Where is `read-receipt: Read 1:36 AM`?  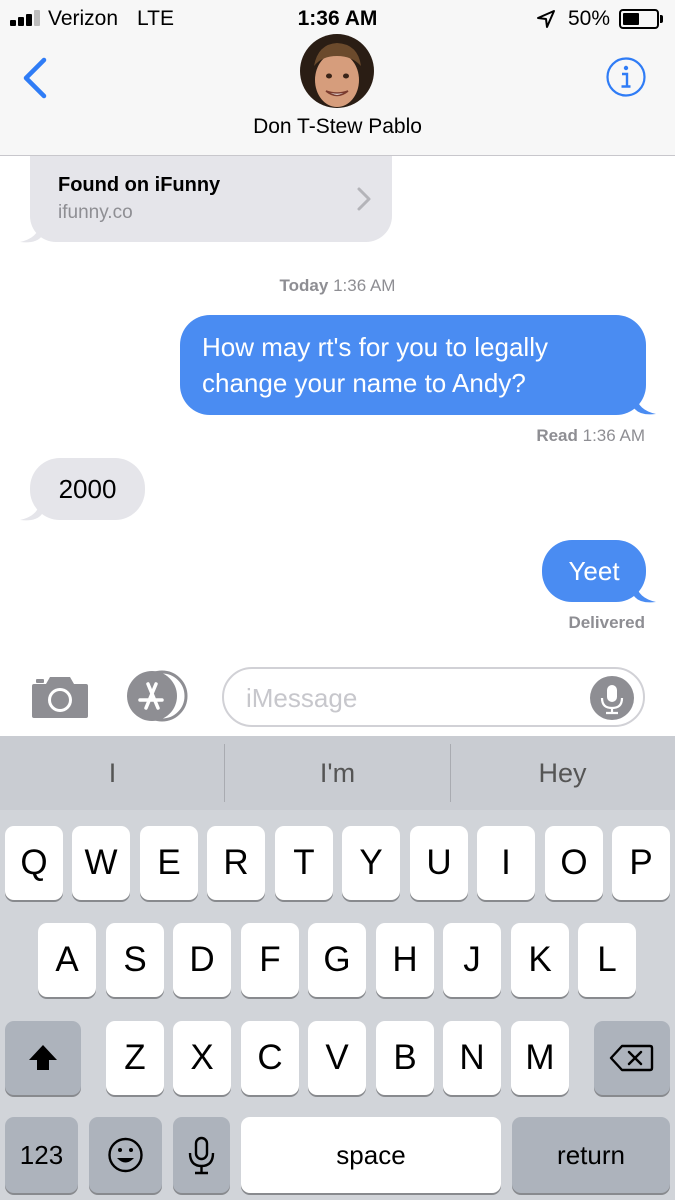
read-receipt: Read 1:36 AM is located at coordinates (590, 435).